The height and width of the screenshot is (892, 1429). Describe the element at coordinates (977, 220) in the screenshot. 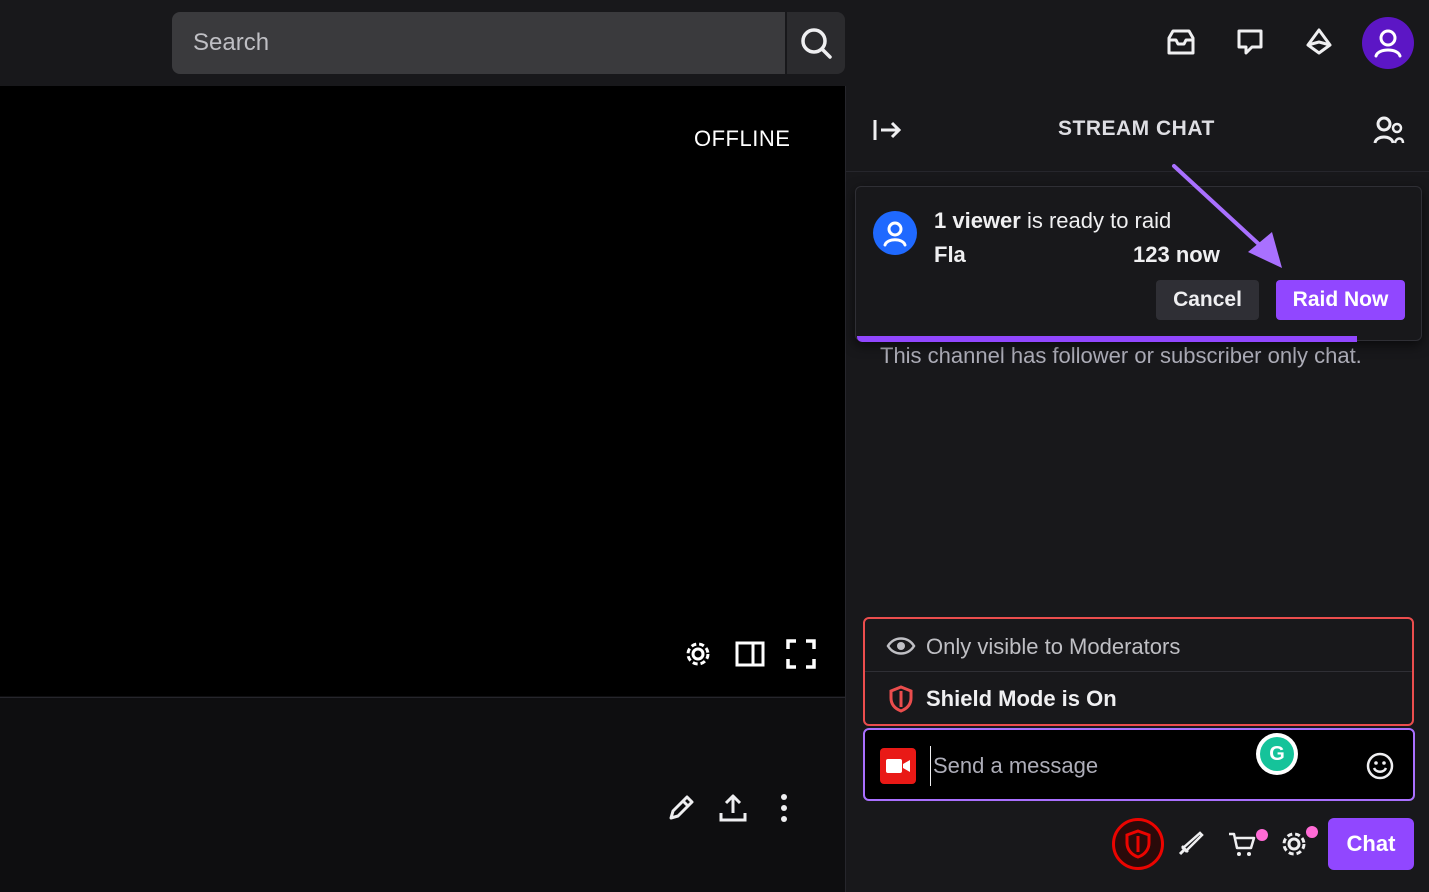

I see `raid-viewer-count: 1 viewer` at that location.